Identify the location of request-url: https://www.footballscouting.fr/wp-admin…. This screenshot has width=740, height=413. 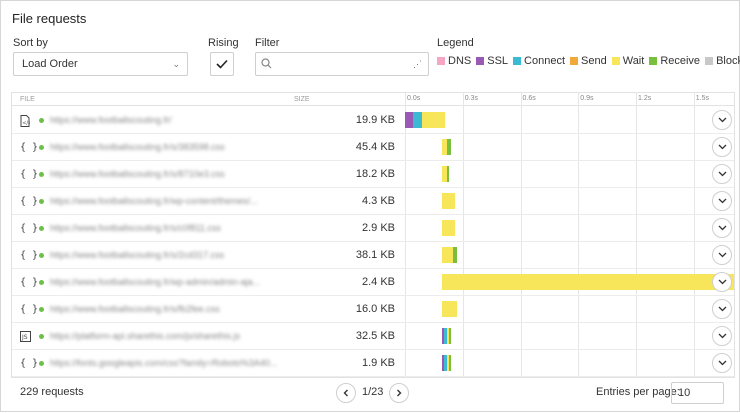
(155, 282).